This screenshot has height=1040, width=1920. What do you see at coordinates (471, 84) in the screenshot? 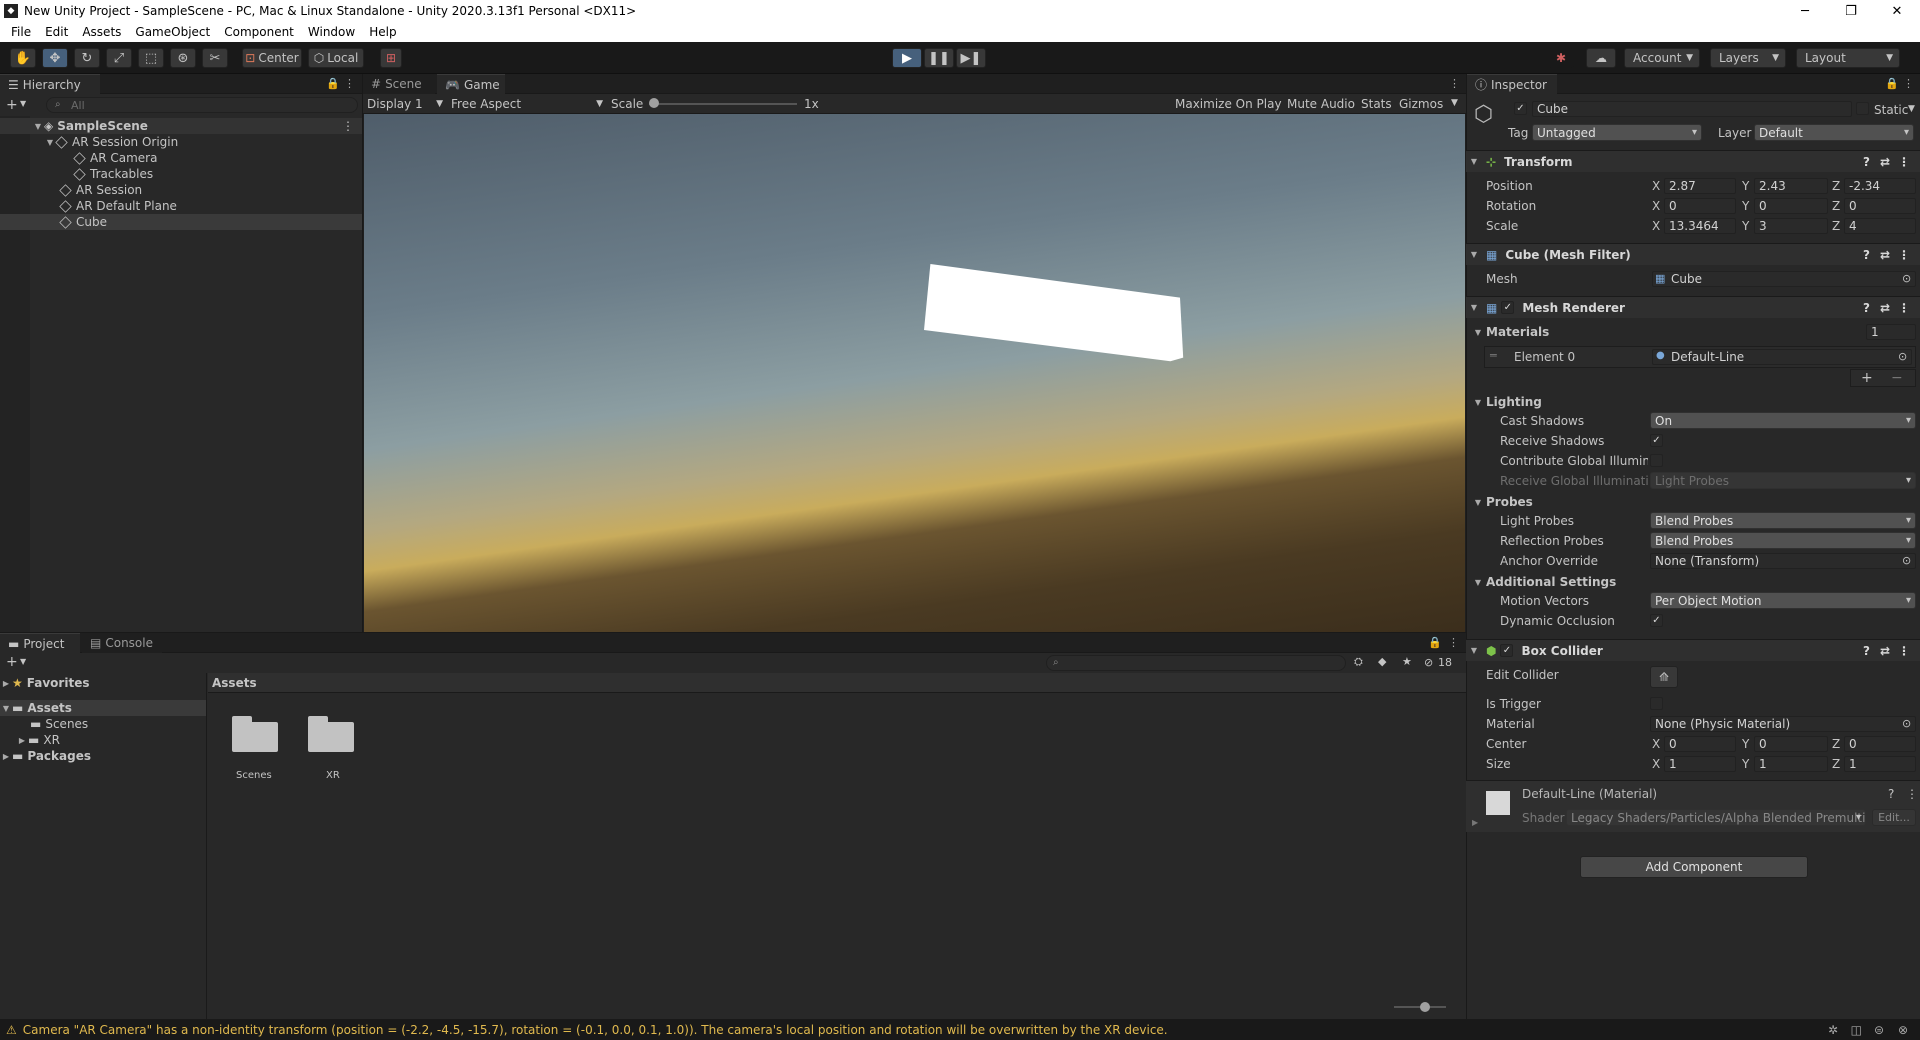
I see `tab-game: 🎮 Game` at bounding box center [471, 84].